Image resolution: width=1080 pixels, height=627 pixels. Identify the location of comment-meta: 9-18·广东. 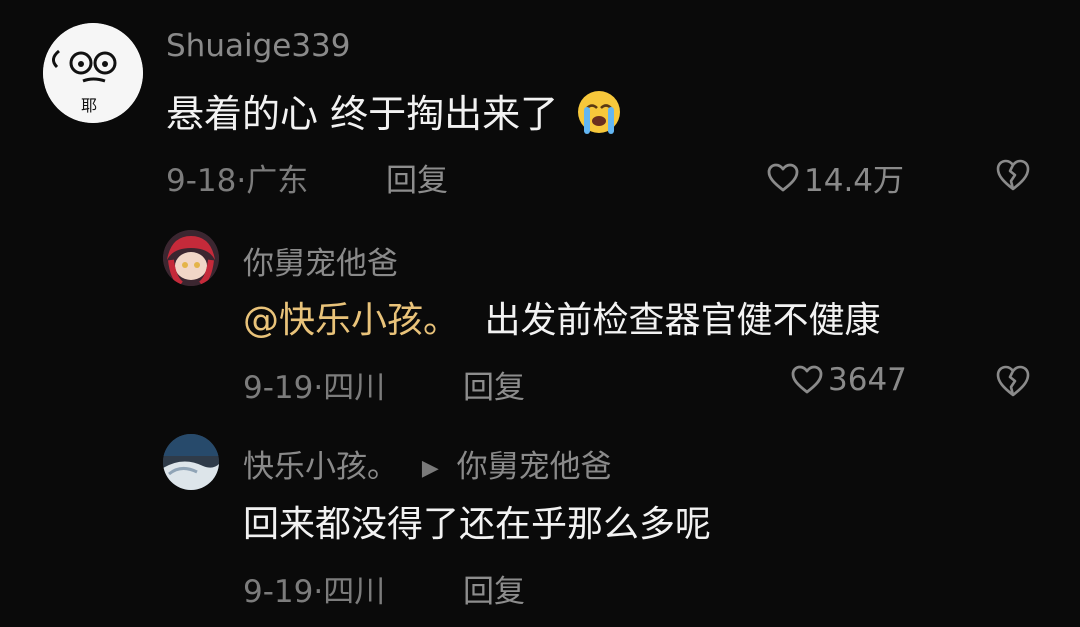
(237, 177).